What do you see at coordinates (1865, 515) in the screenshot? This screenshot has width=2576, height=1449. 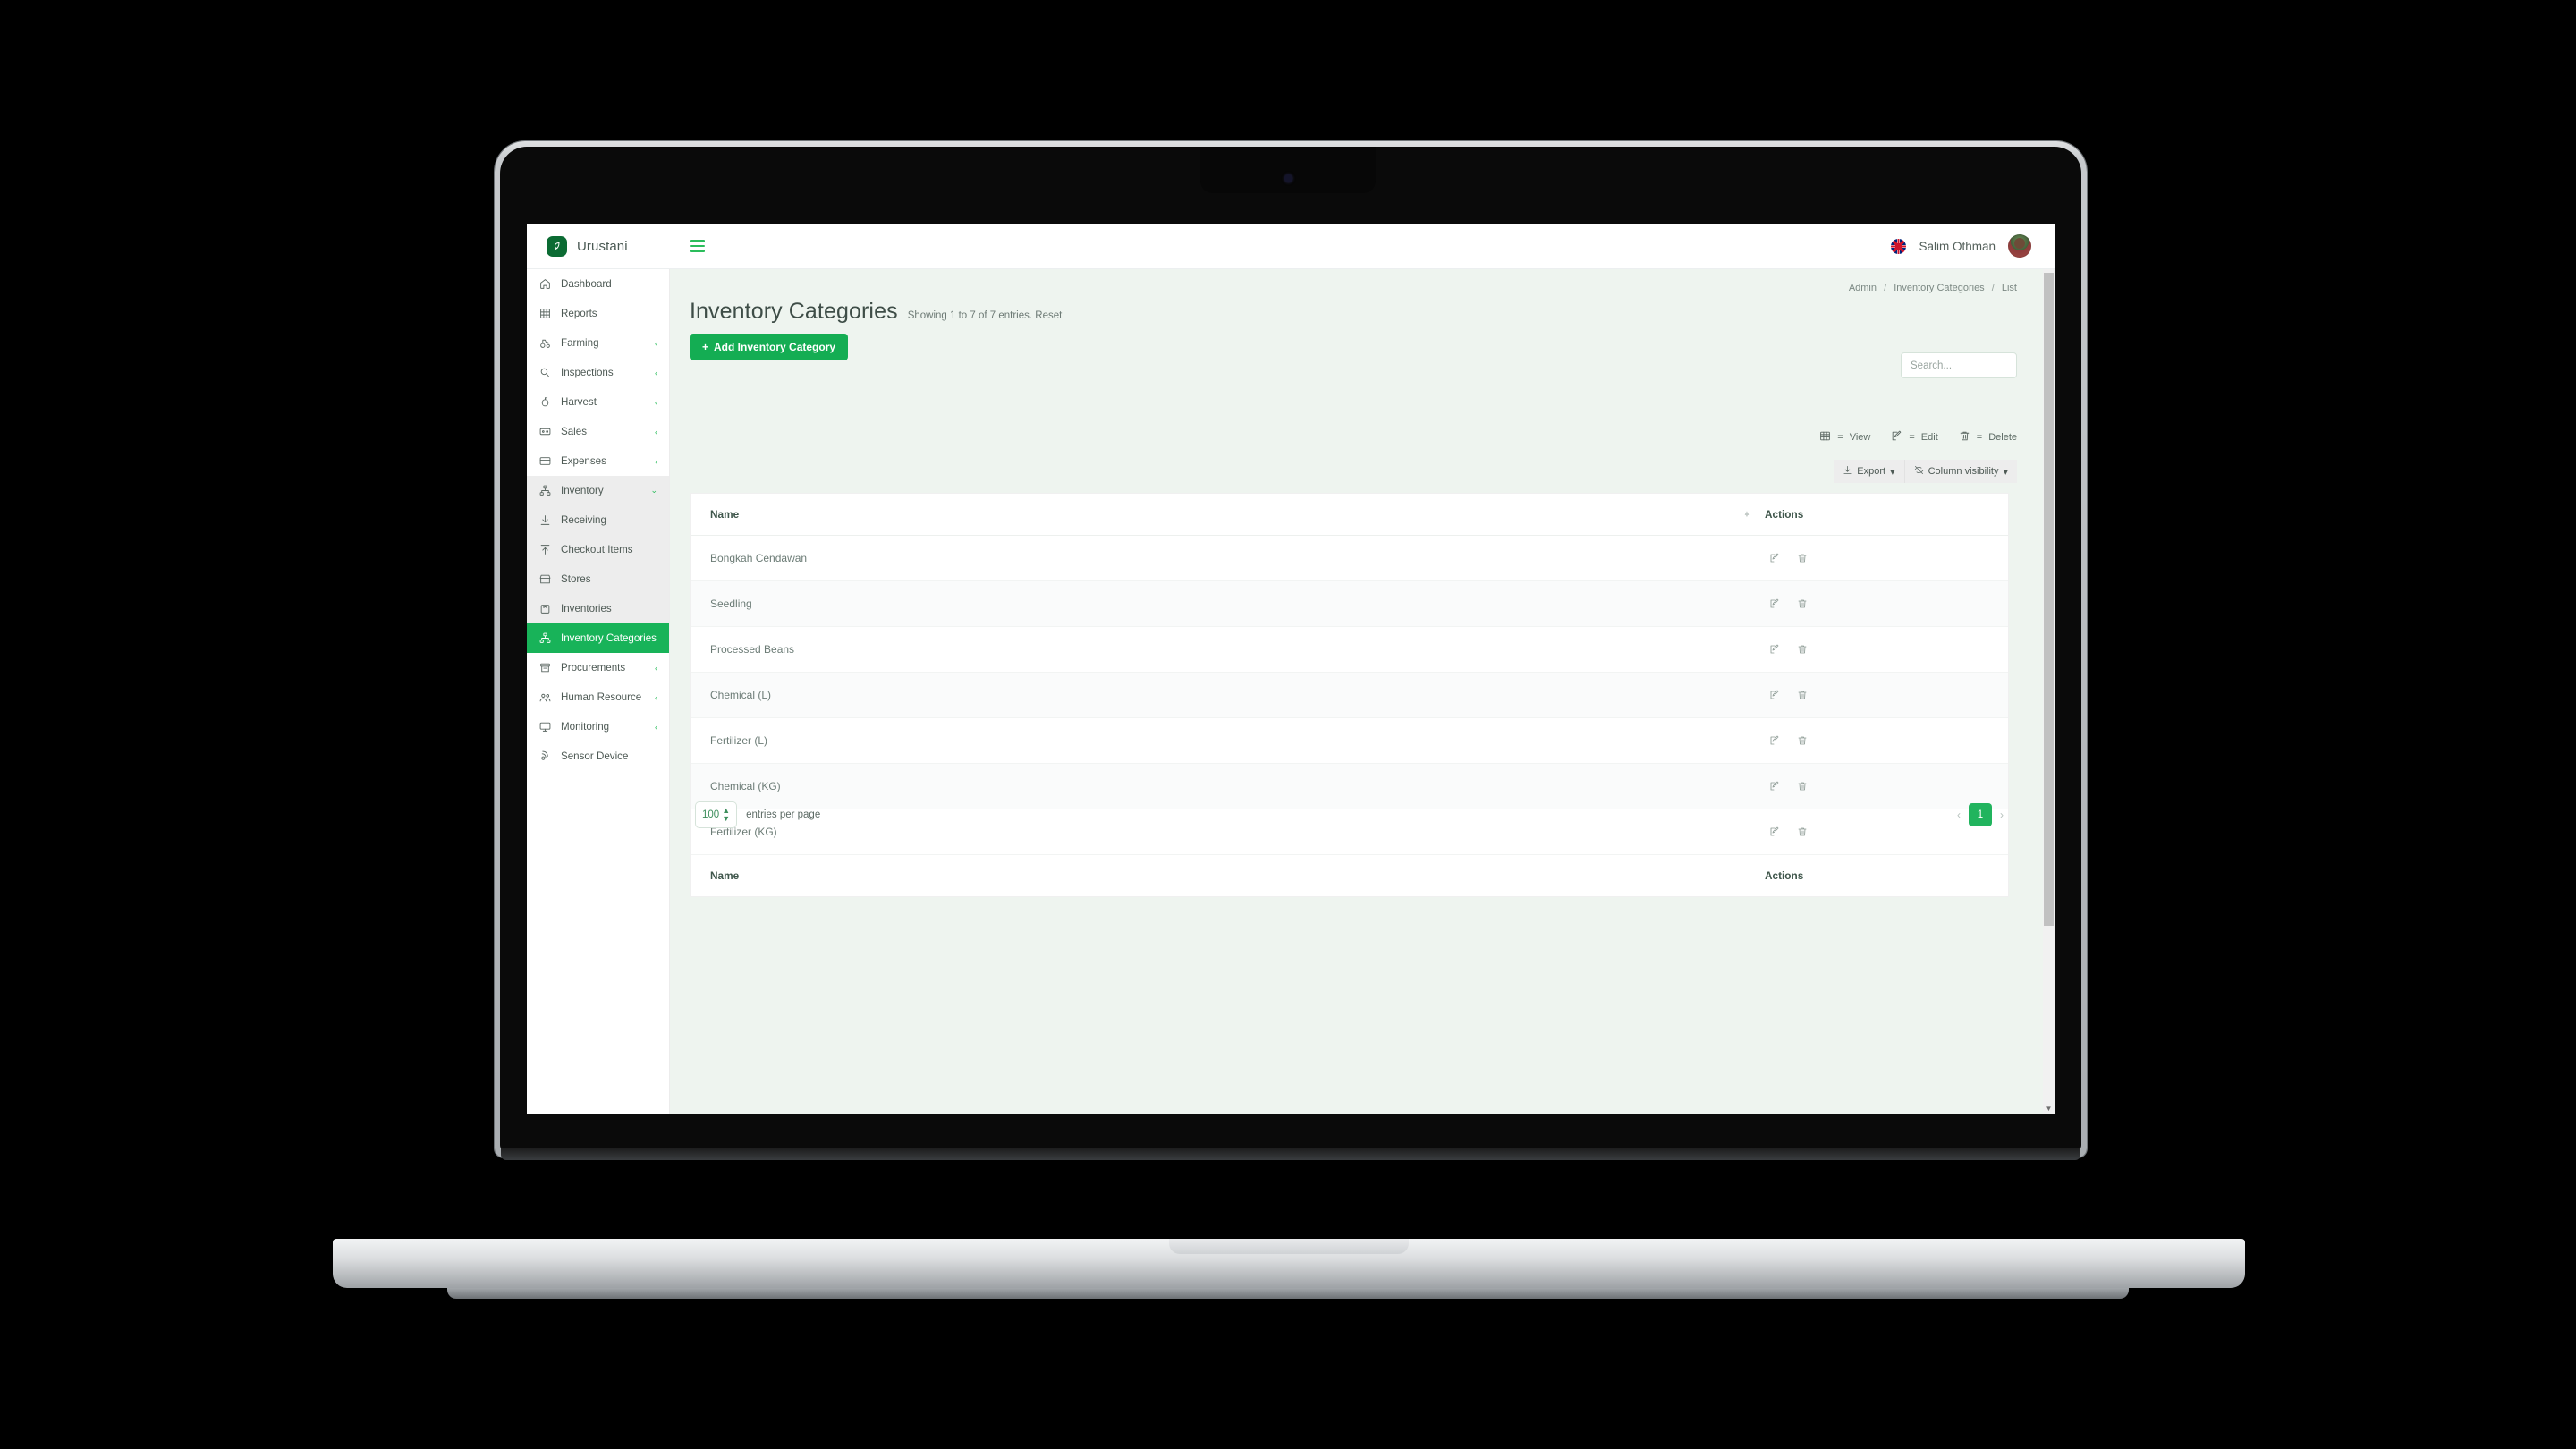 I see `column-header-actions: ▲ ▼ Actions` at bounding box center [1865, 515].